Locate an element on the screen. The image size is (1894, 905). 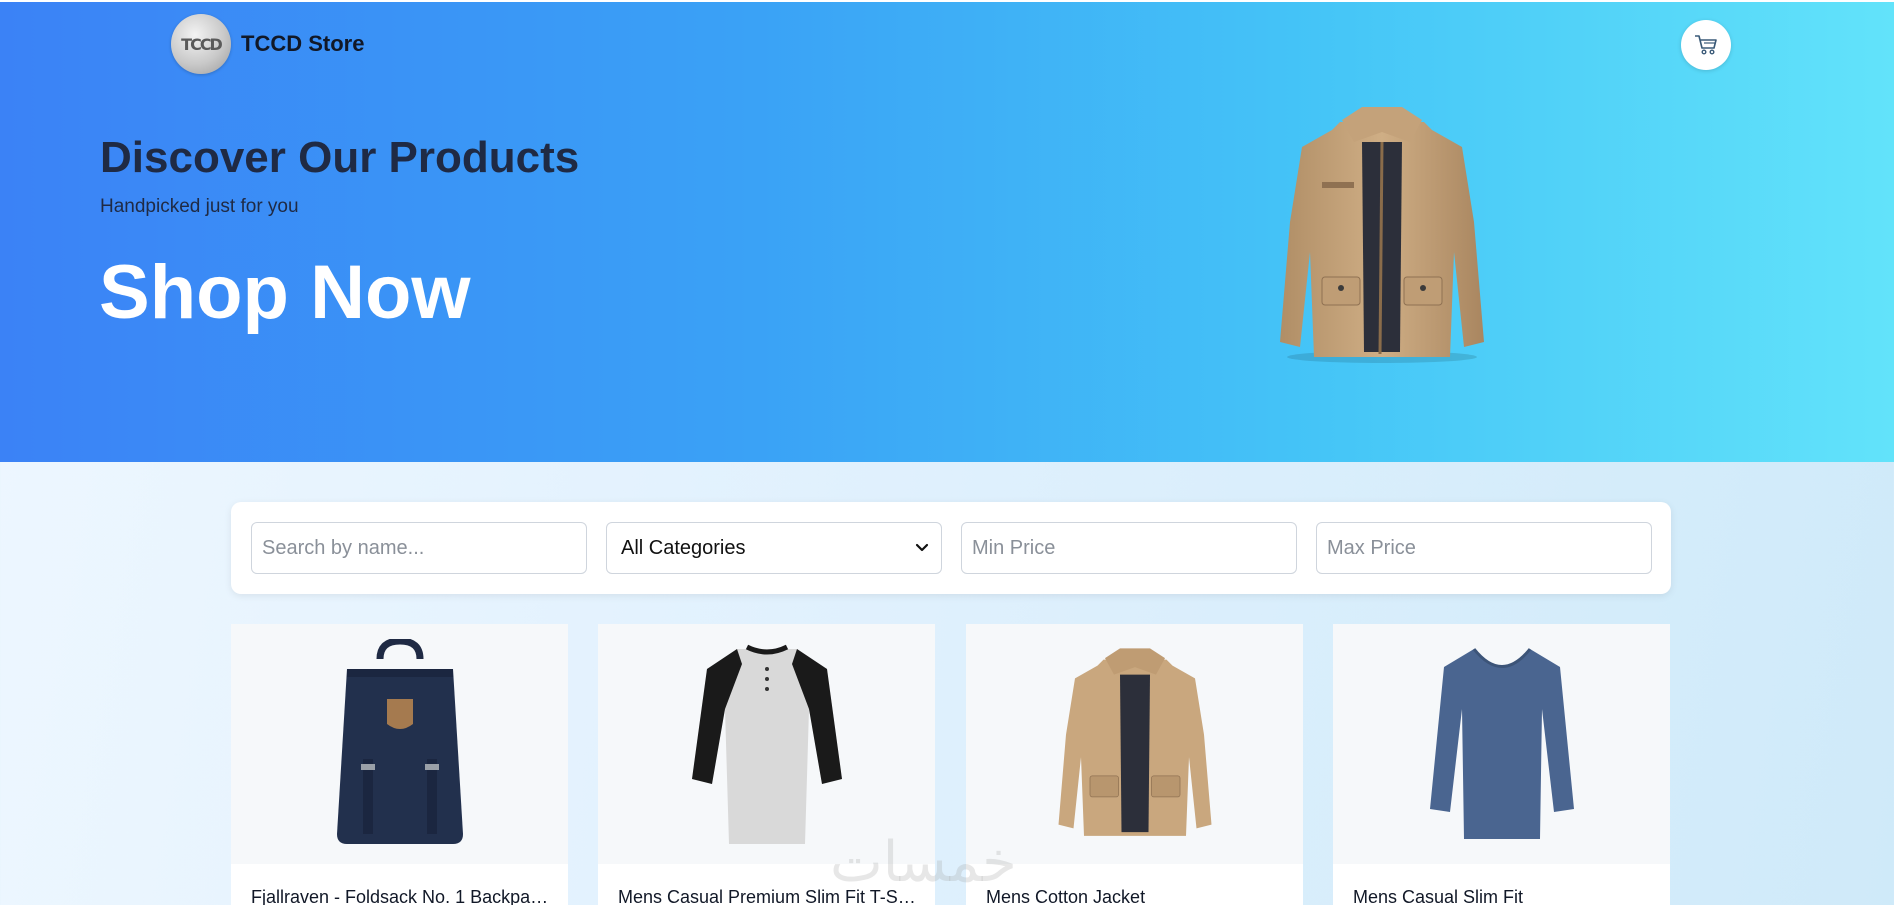
cart-icon is located at coordinates (1706, 45).